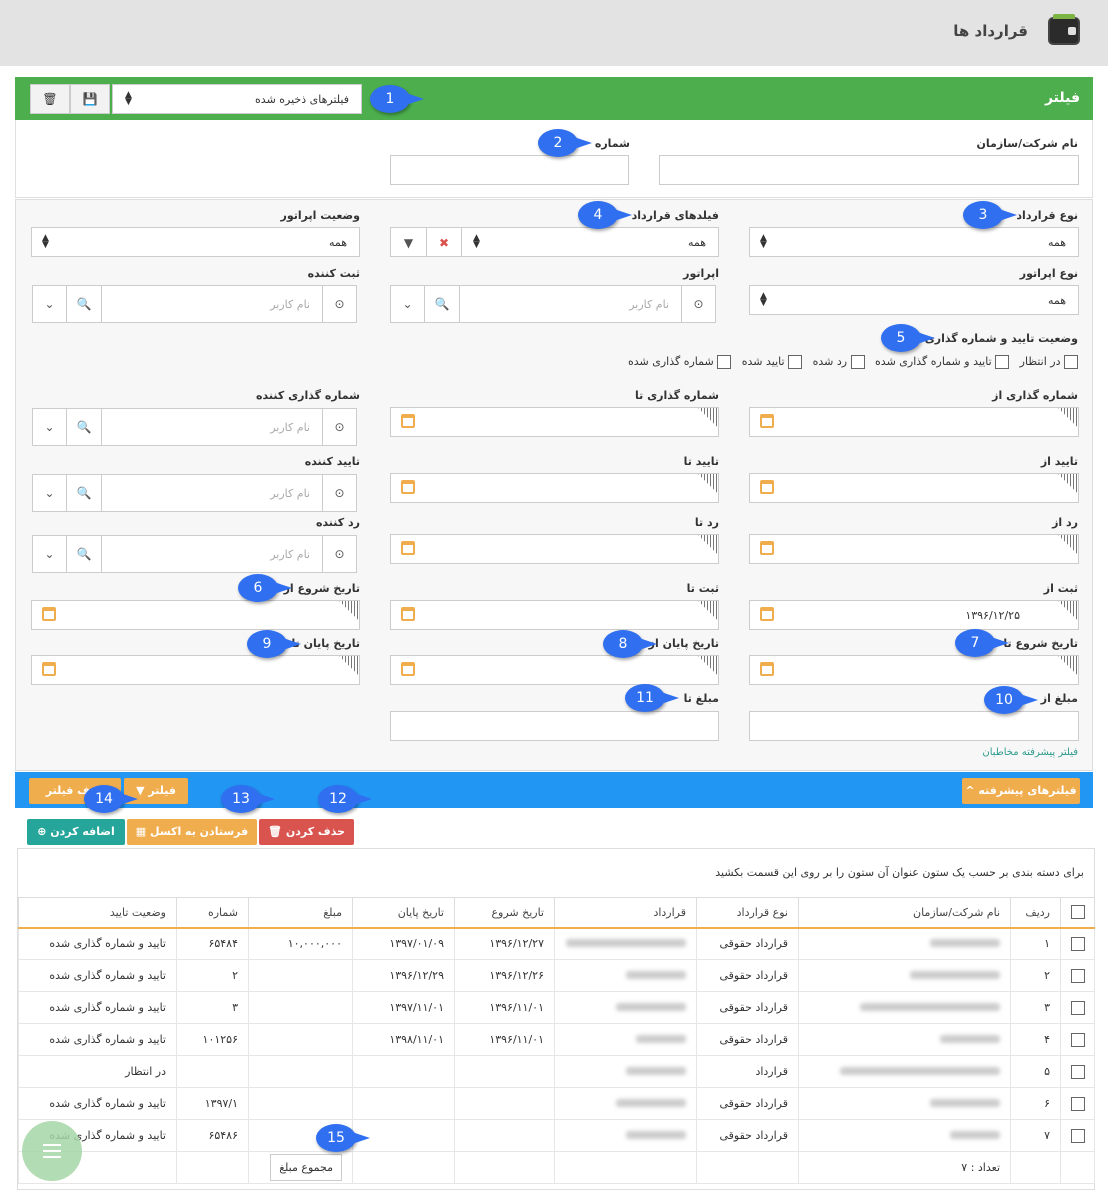  Describe the element at coordinates (554, 488) in the screenshot. I see `approve-to-date` at that location.